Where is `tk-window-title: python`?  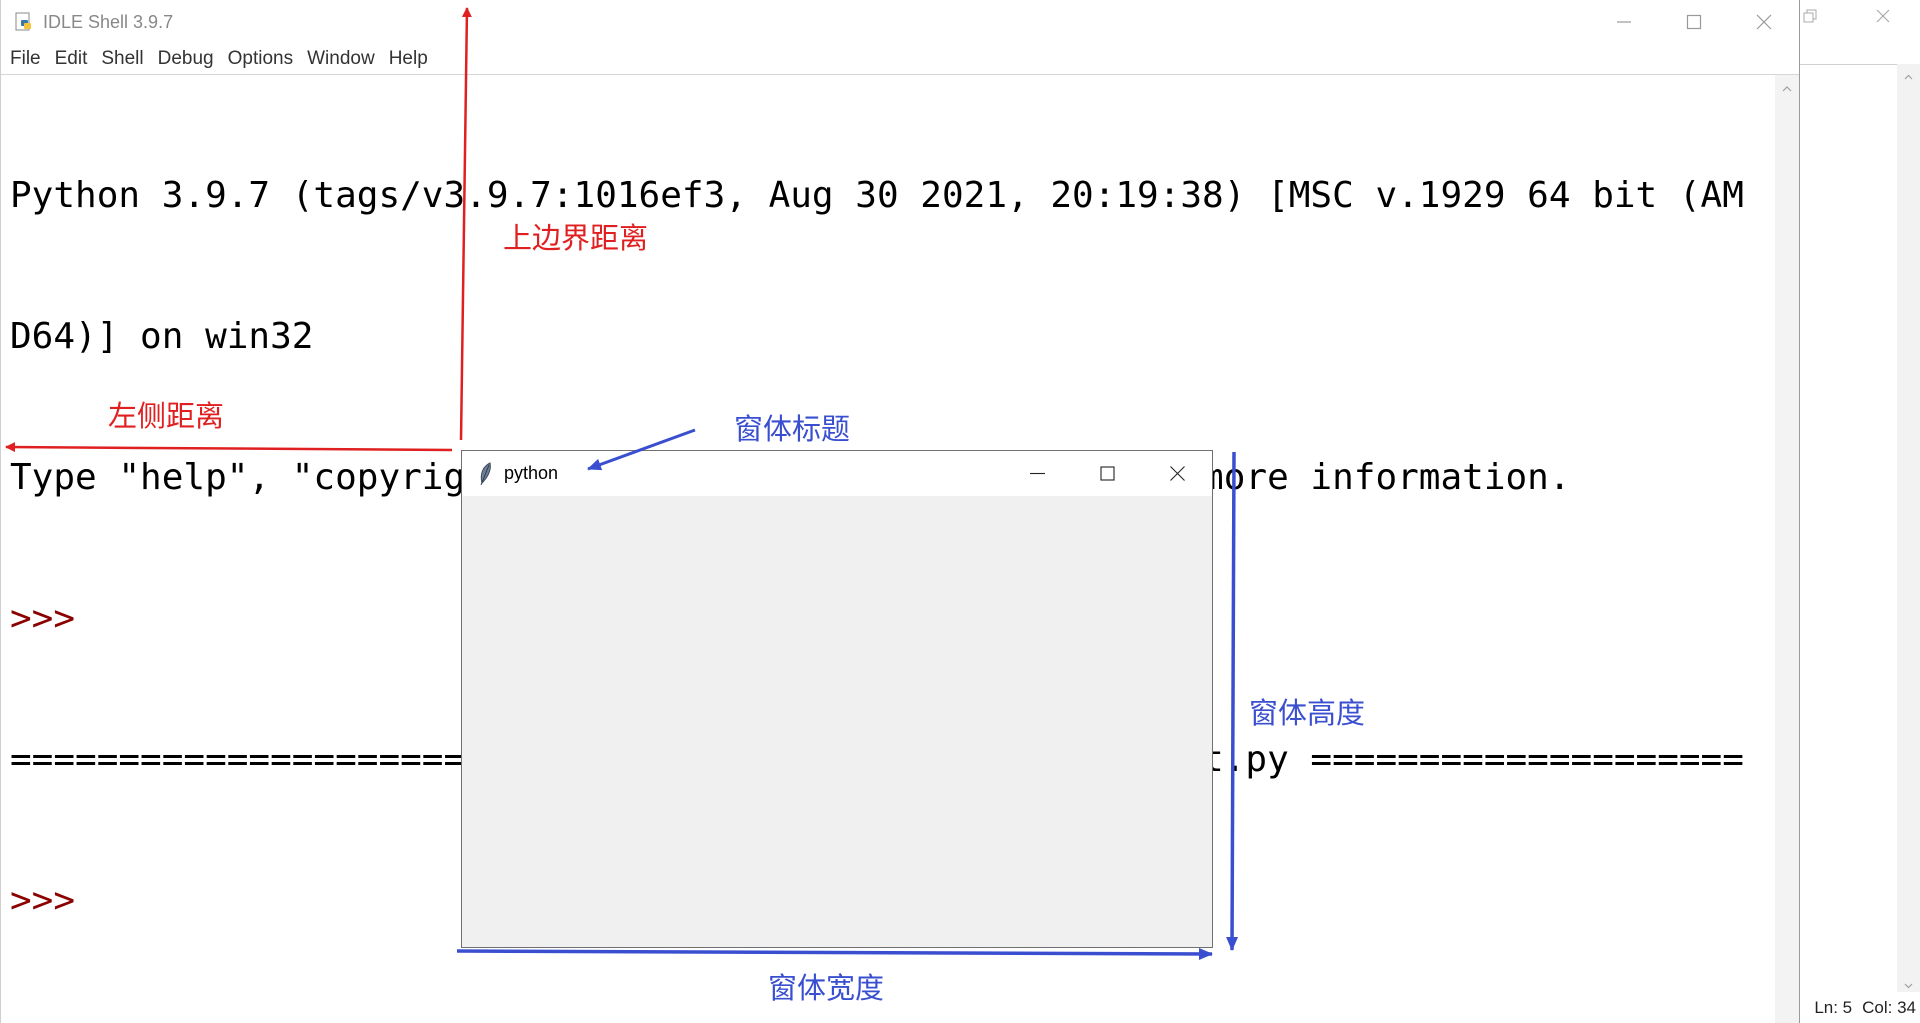 tk-window-title: python is located at coordinates (531, 473).